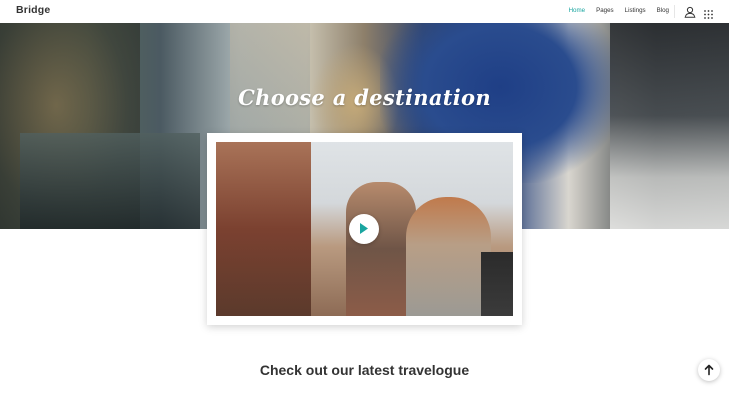 The image size is (729, 405). I want to click on user-icon, so click(690, 11).